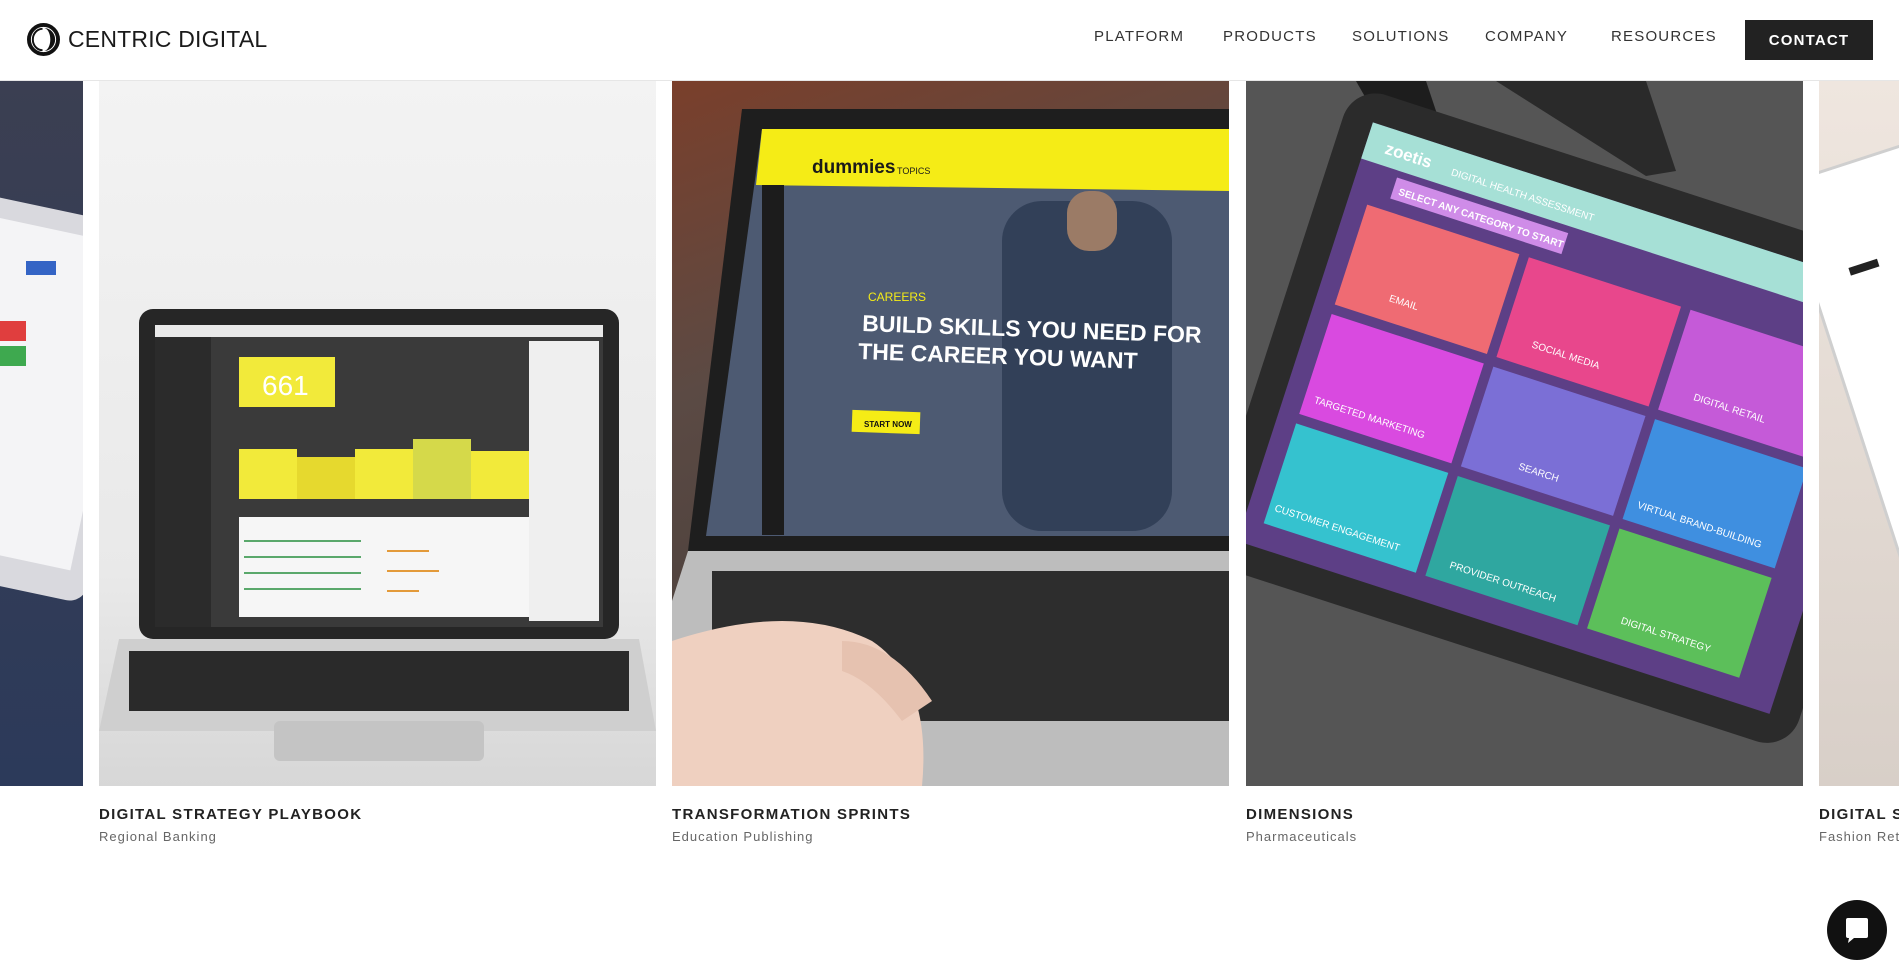  Describe the element at coordinates (1809, 40) in the screenshot. I see `contact-button: CONTACT` at that location.